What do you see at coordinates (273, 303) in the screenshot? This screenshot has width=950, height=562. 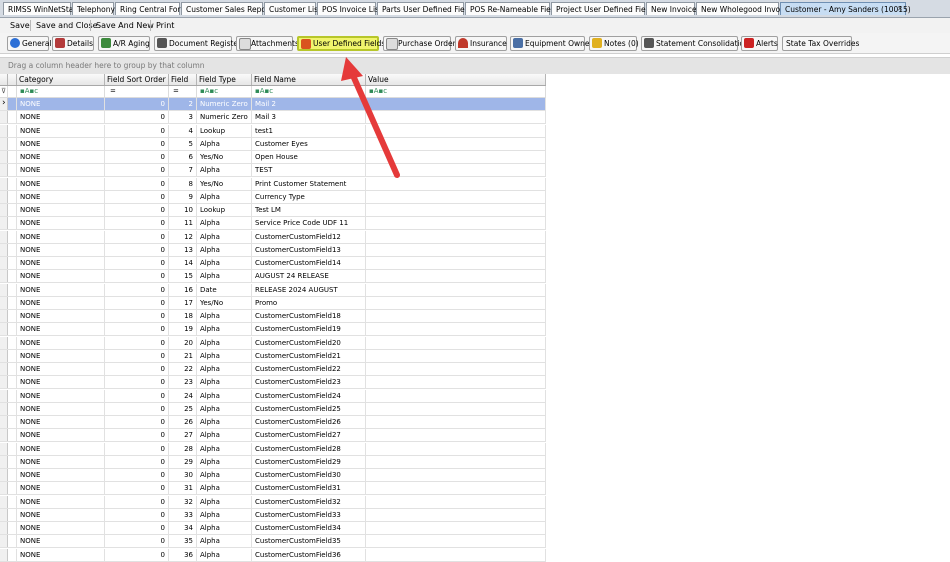 I see `table-row: NONE 0 17 Yes/No Promo` at bounding box center [273, 303].